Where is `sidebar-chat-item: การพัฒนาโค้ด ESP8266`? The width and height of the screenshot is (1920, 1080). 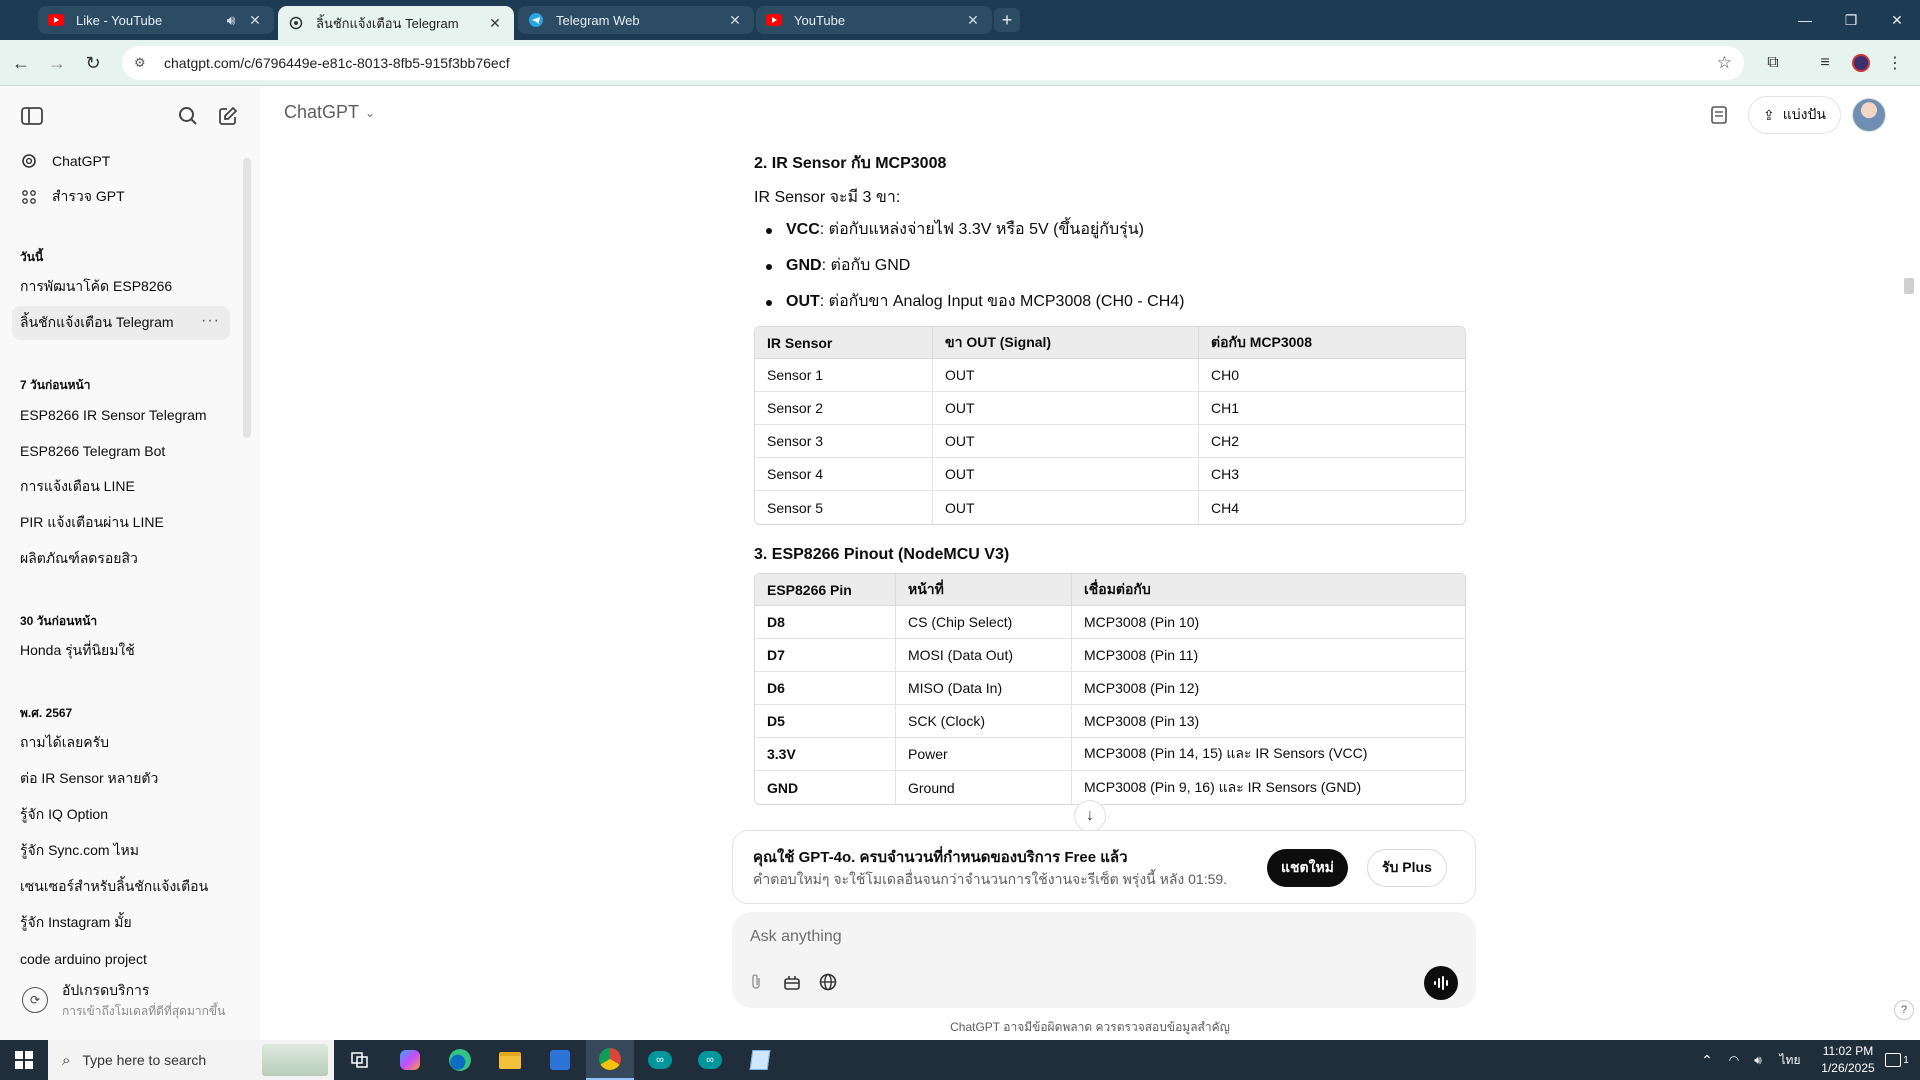
sidebar-chat-item: การพัฒนาโค้ด ESP8266 is located at coordinates (121, 287).